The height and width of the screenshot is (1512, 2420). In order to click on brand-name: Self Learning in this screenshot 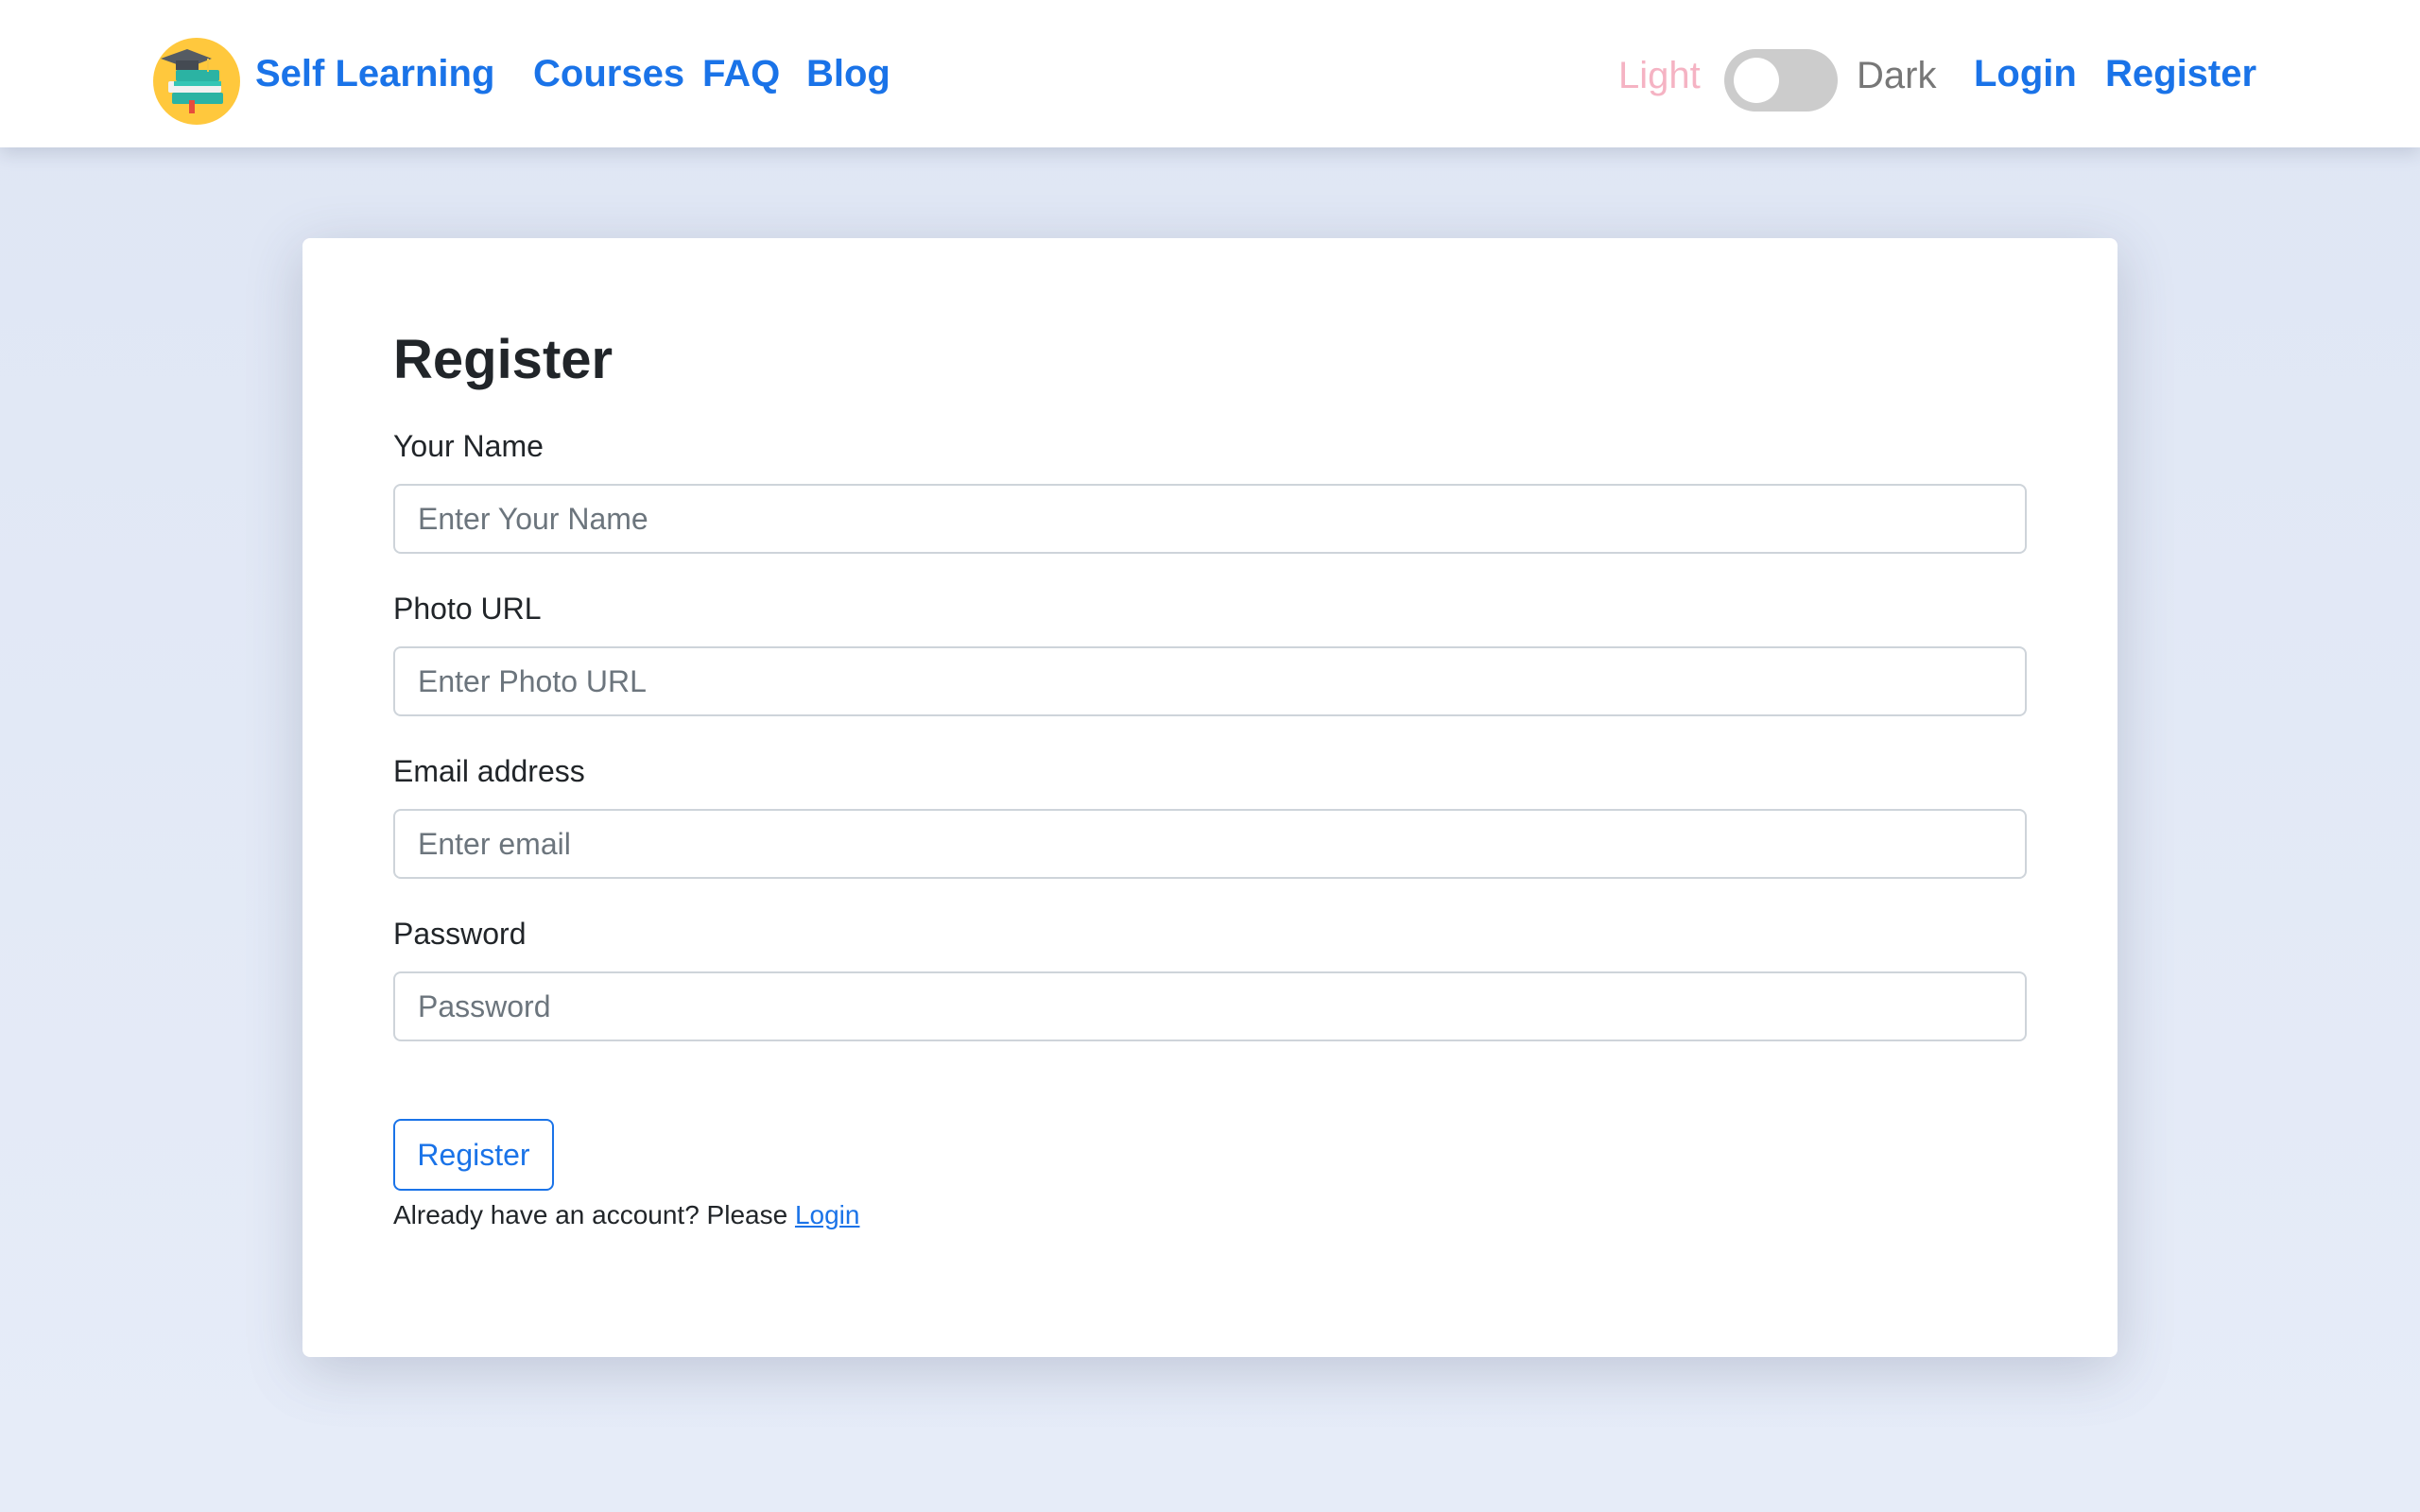, I will do `click(375, 74)`.